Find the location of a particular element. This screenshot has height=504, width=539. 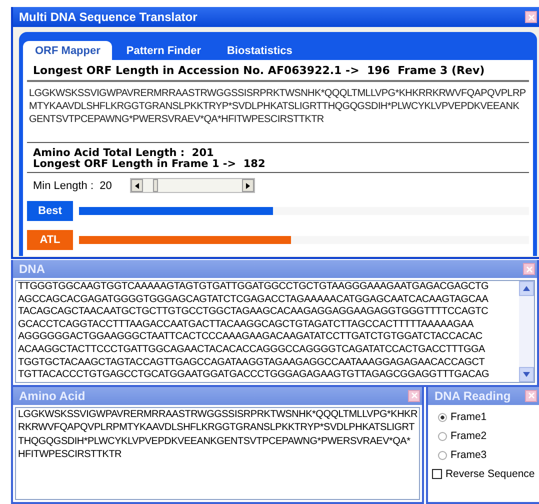

tab: ORF Mapper is located at coordinates (67, 50).